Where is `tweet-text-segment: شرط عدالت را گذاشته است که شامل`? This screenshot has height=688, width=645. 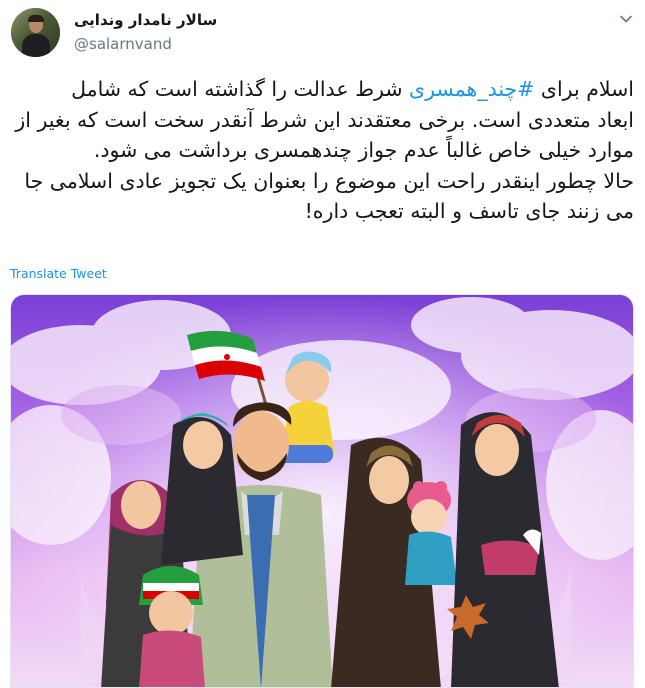 tweet-text-segment: شرط عدالت را گذاشته است که شامل is located at coordinates (240, 89).